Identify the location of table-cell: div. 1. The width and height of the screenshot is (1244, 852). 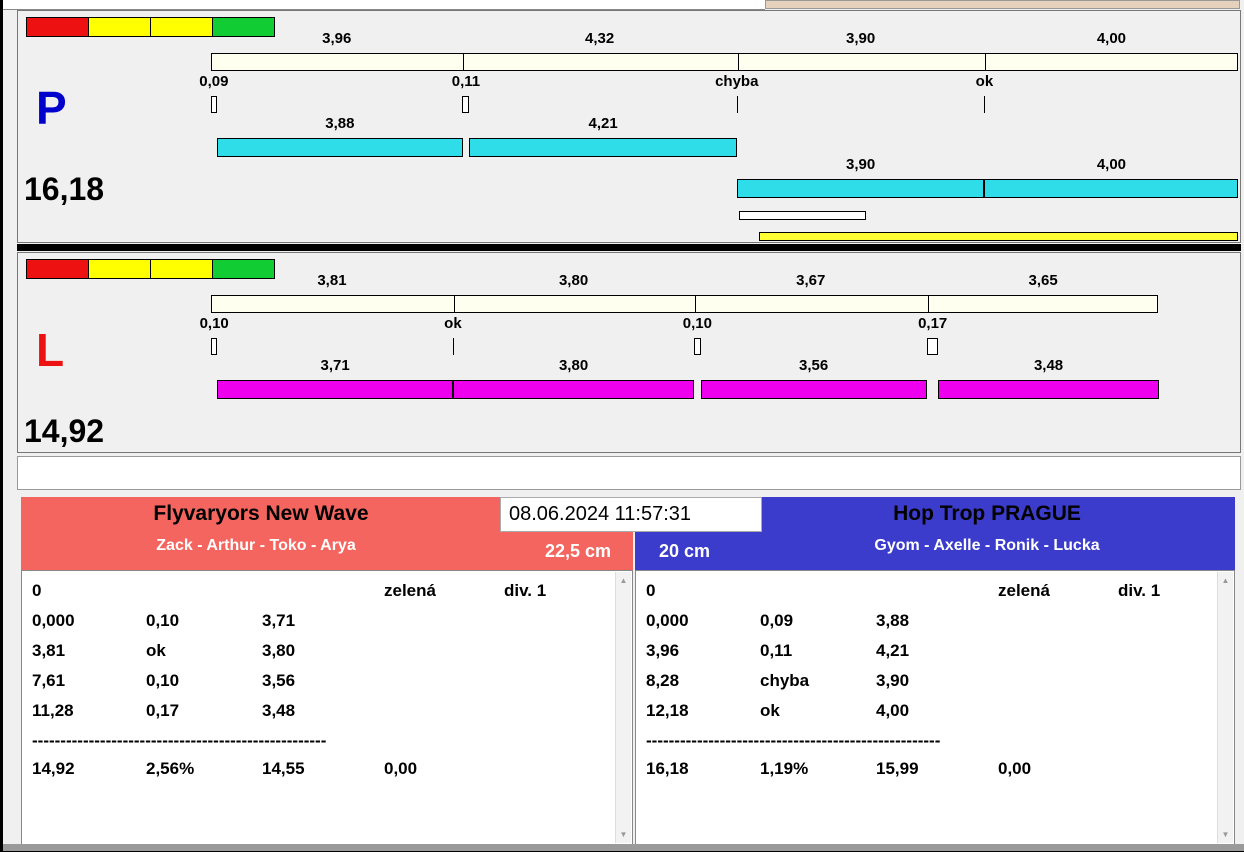
(525, 590).